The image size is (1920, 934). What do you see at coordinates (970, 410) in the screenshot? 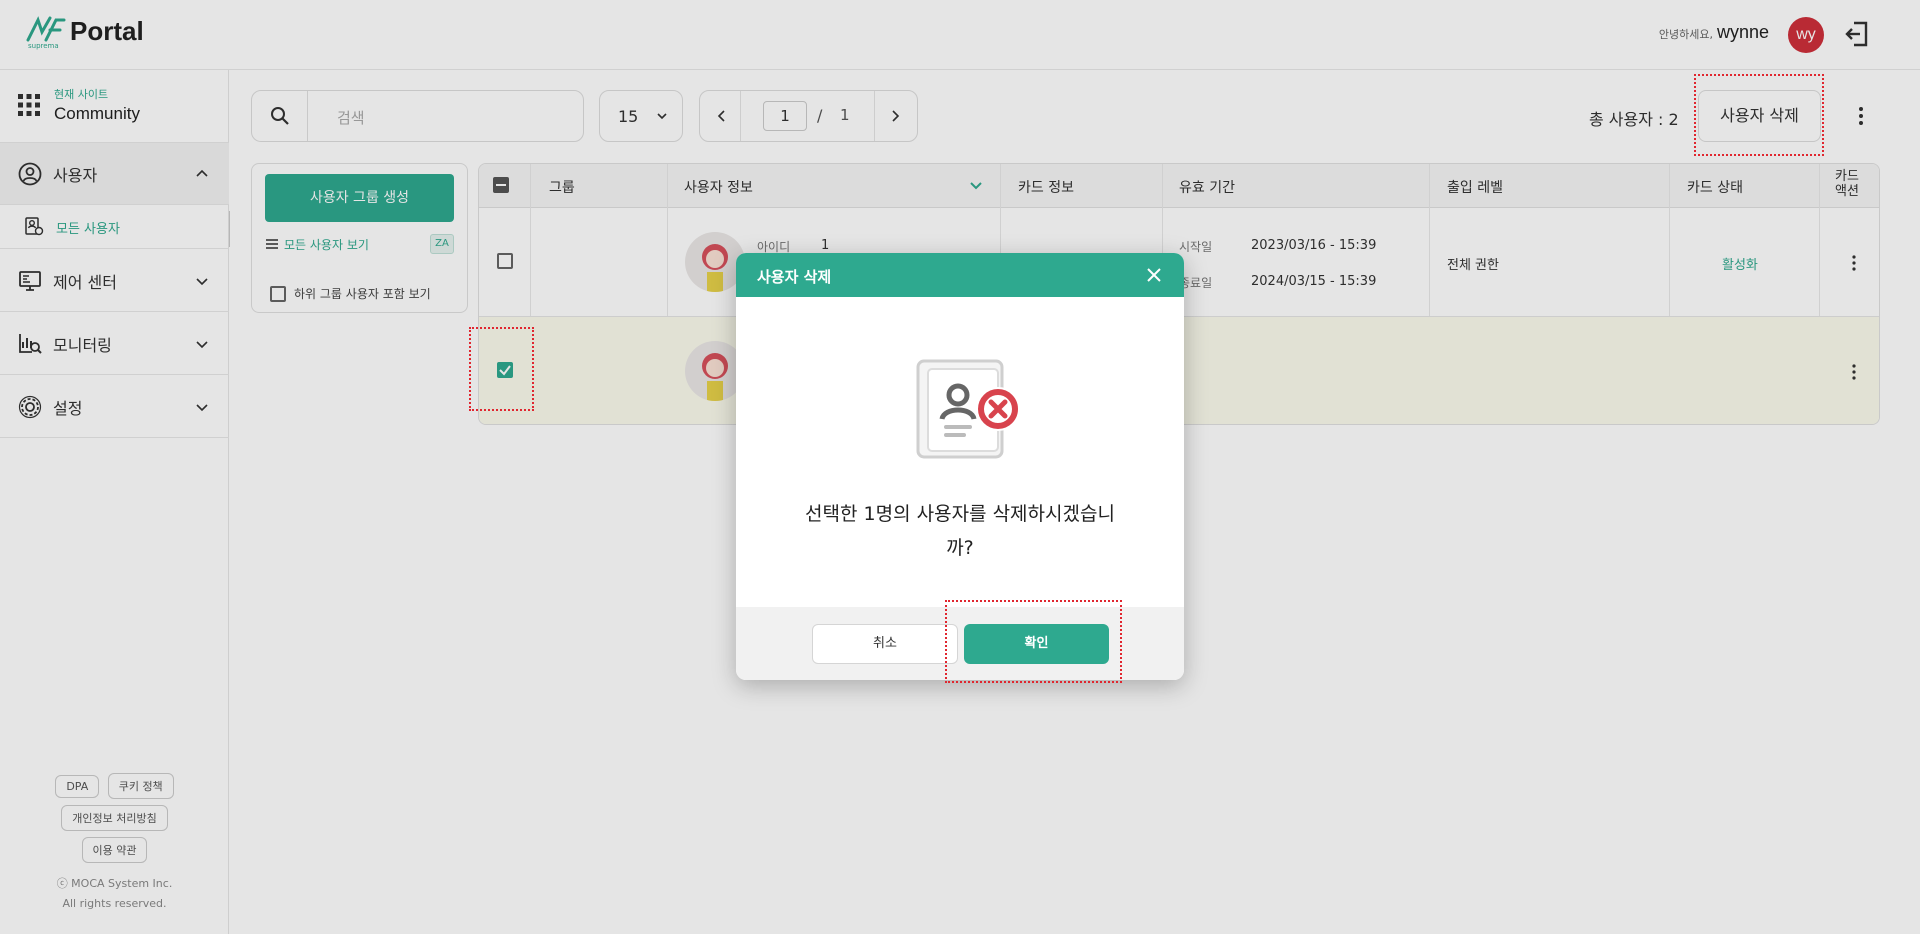
I see `delete-user-icon` at bounding box center [970, 410].